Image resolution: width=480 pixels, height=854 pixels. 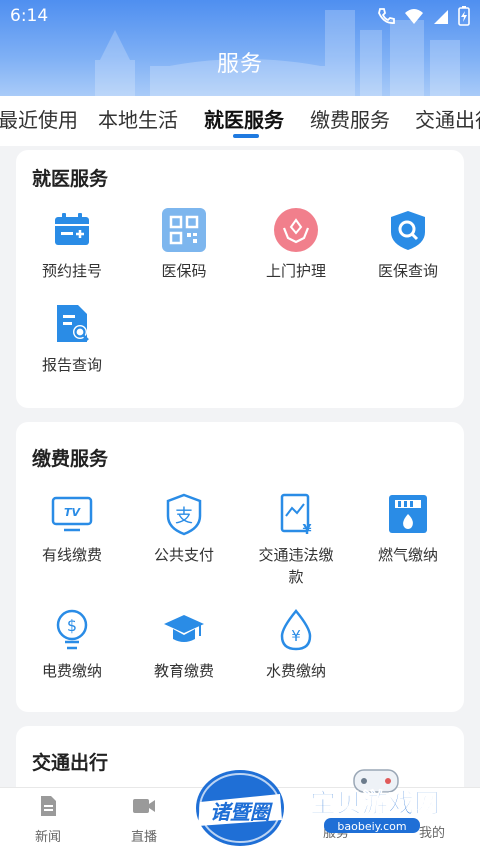 What do you see at coordinates (29, 16) in the screenshot?
I see `status-time: 6:14` at bounding box center [29, 16].